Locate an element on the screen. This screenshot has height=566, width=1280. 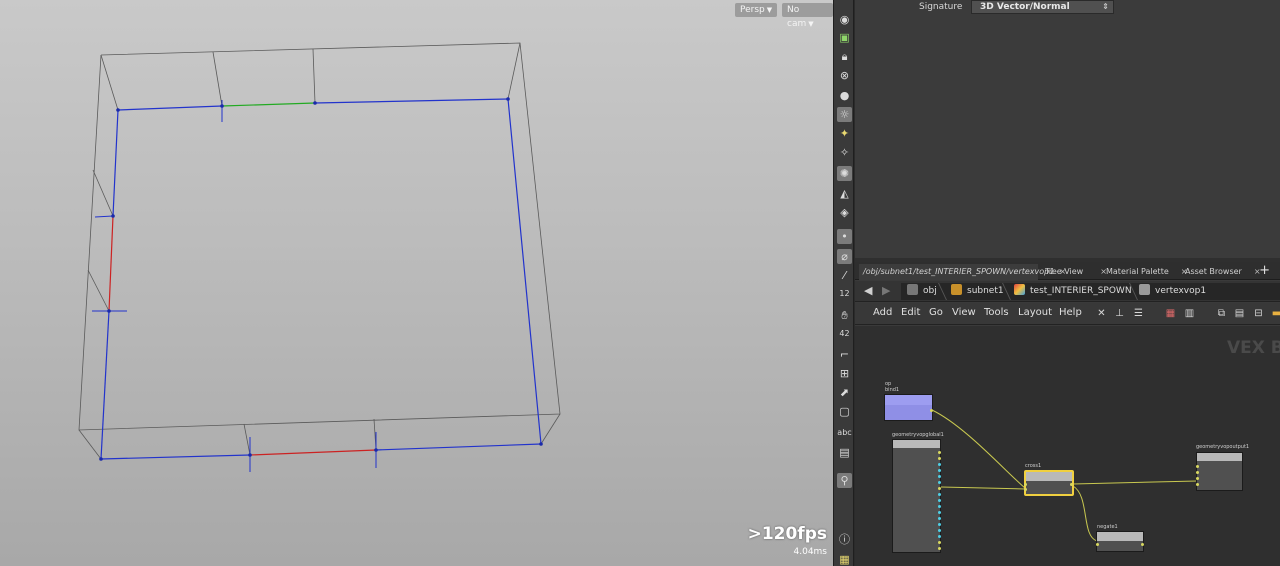
camera-icon: ◭ is located at coordinates (844, 193).